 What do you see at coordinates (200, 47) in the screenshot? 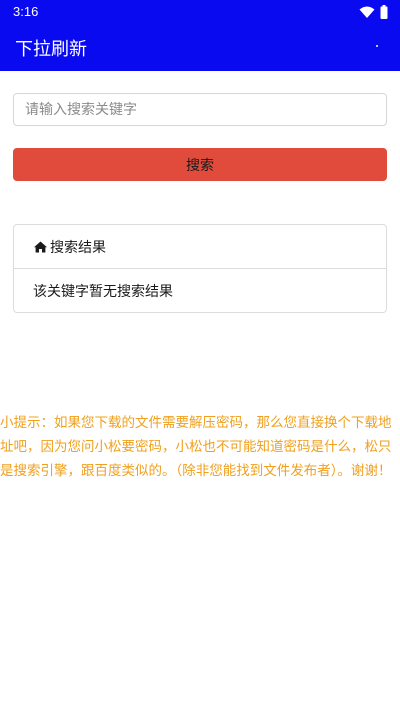
I see `app-bar: 下拉刷新` at bounding box center [200, 47].